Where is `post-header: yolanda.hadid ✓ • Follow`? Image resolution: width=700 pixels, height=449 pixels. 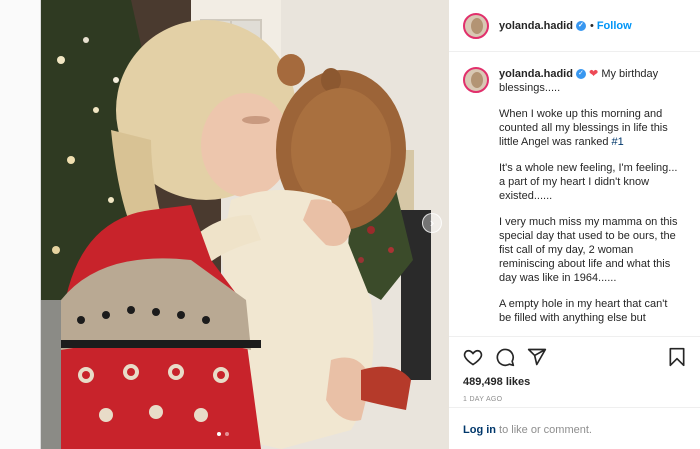 post-header: yolanda.hadid ✓ • Follow is located at coordinates (574, 26).